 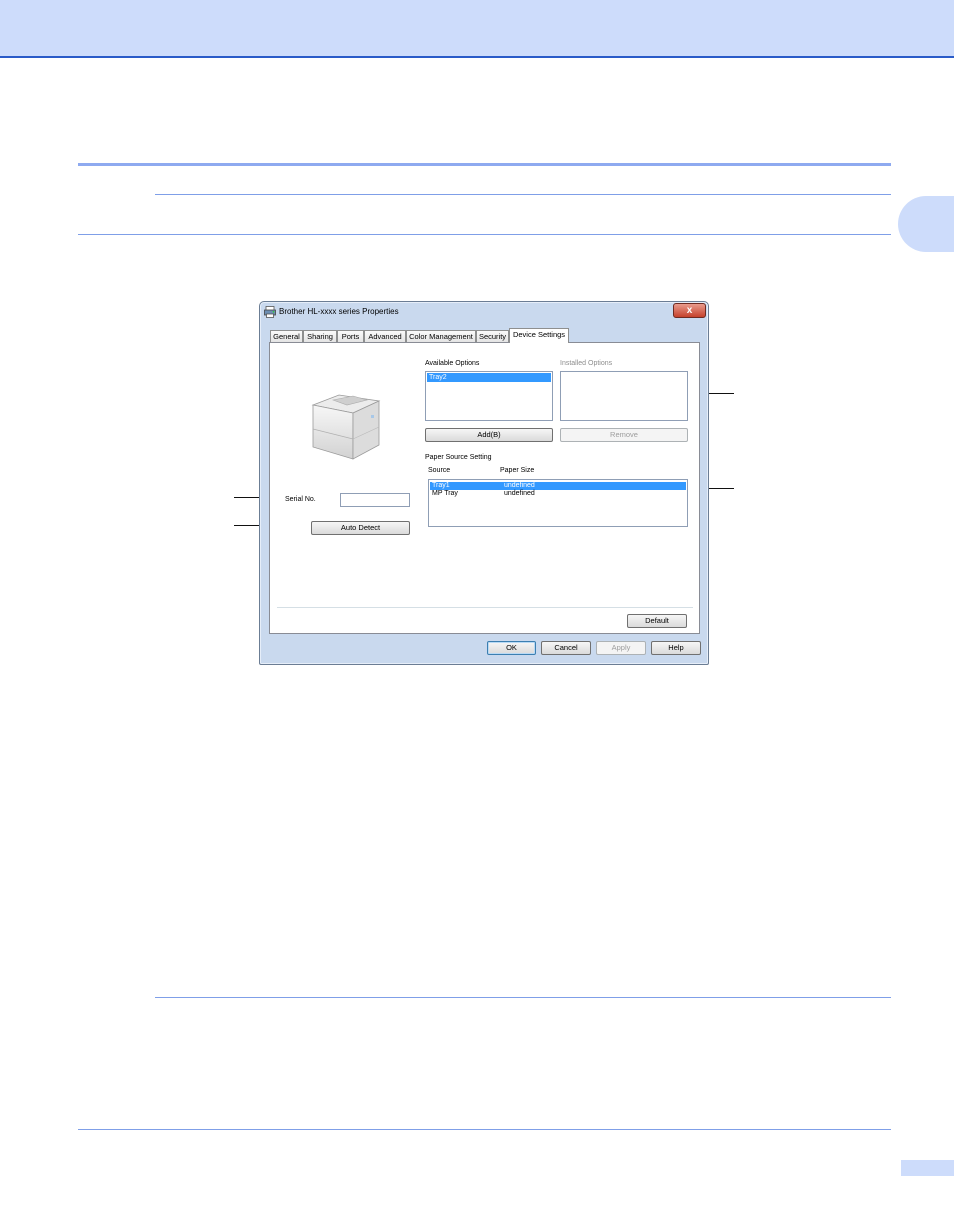 What do you see at coordinates (270, 312) in the screenshot?
I see `printer-icon` at bounding box center [270, 312].